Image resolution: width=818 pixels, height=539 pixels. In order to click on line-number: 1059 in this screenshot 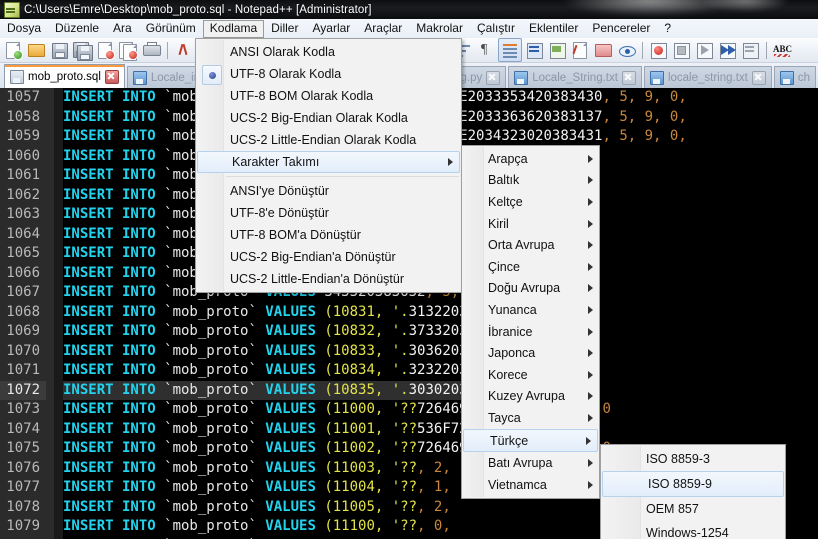, I will do `click(23, 136)`.